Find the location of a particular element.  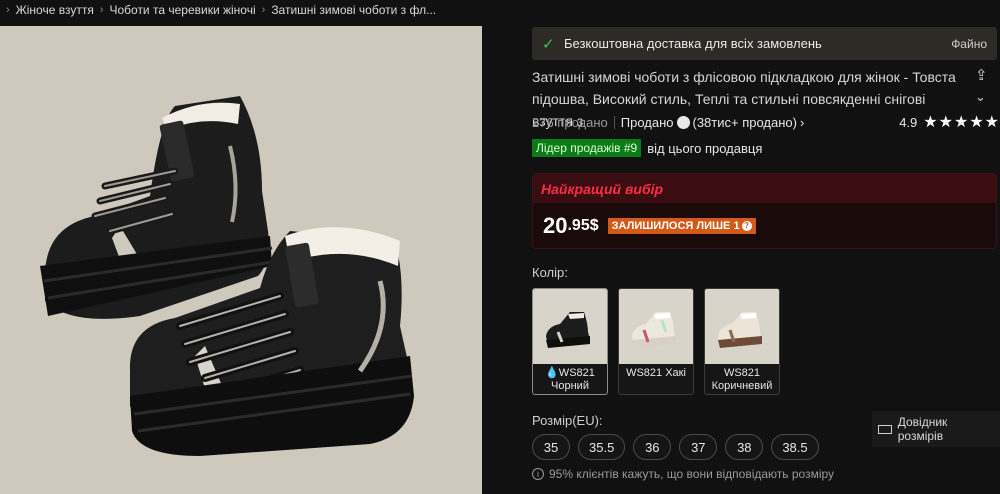

price-decimal: .95 is located at coordinates (578, 225).